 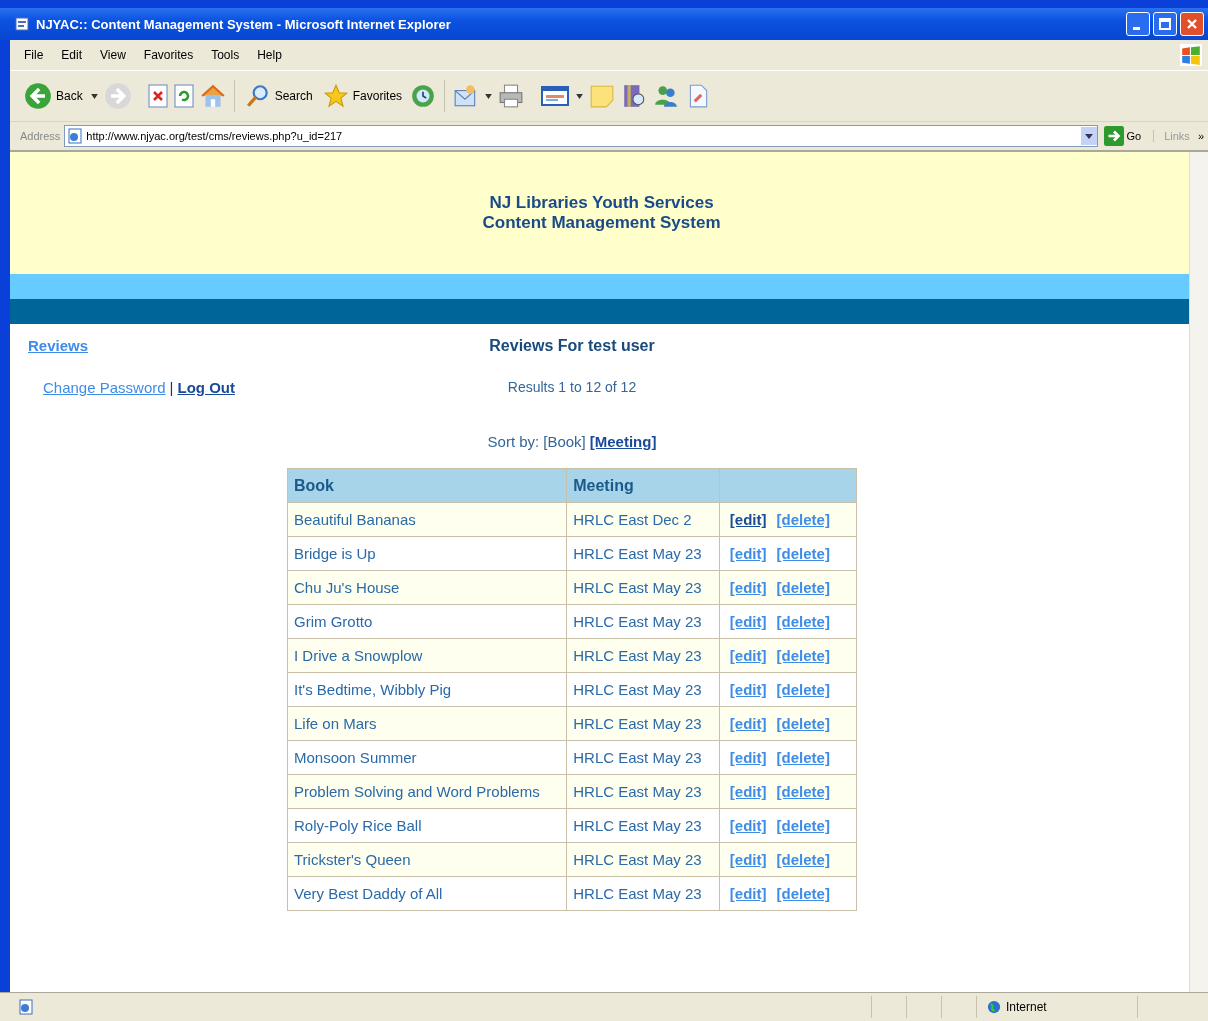 I want to click on sort-option: [Book], so click(x=564, y=441).